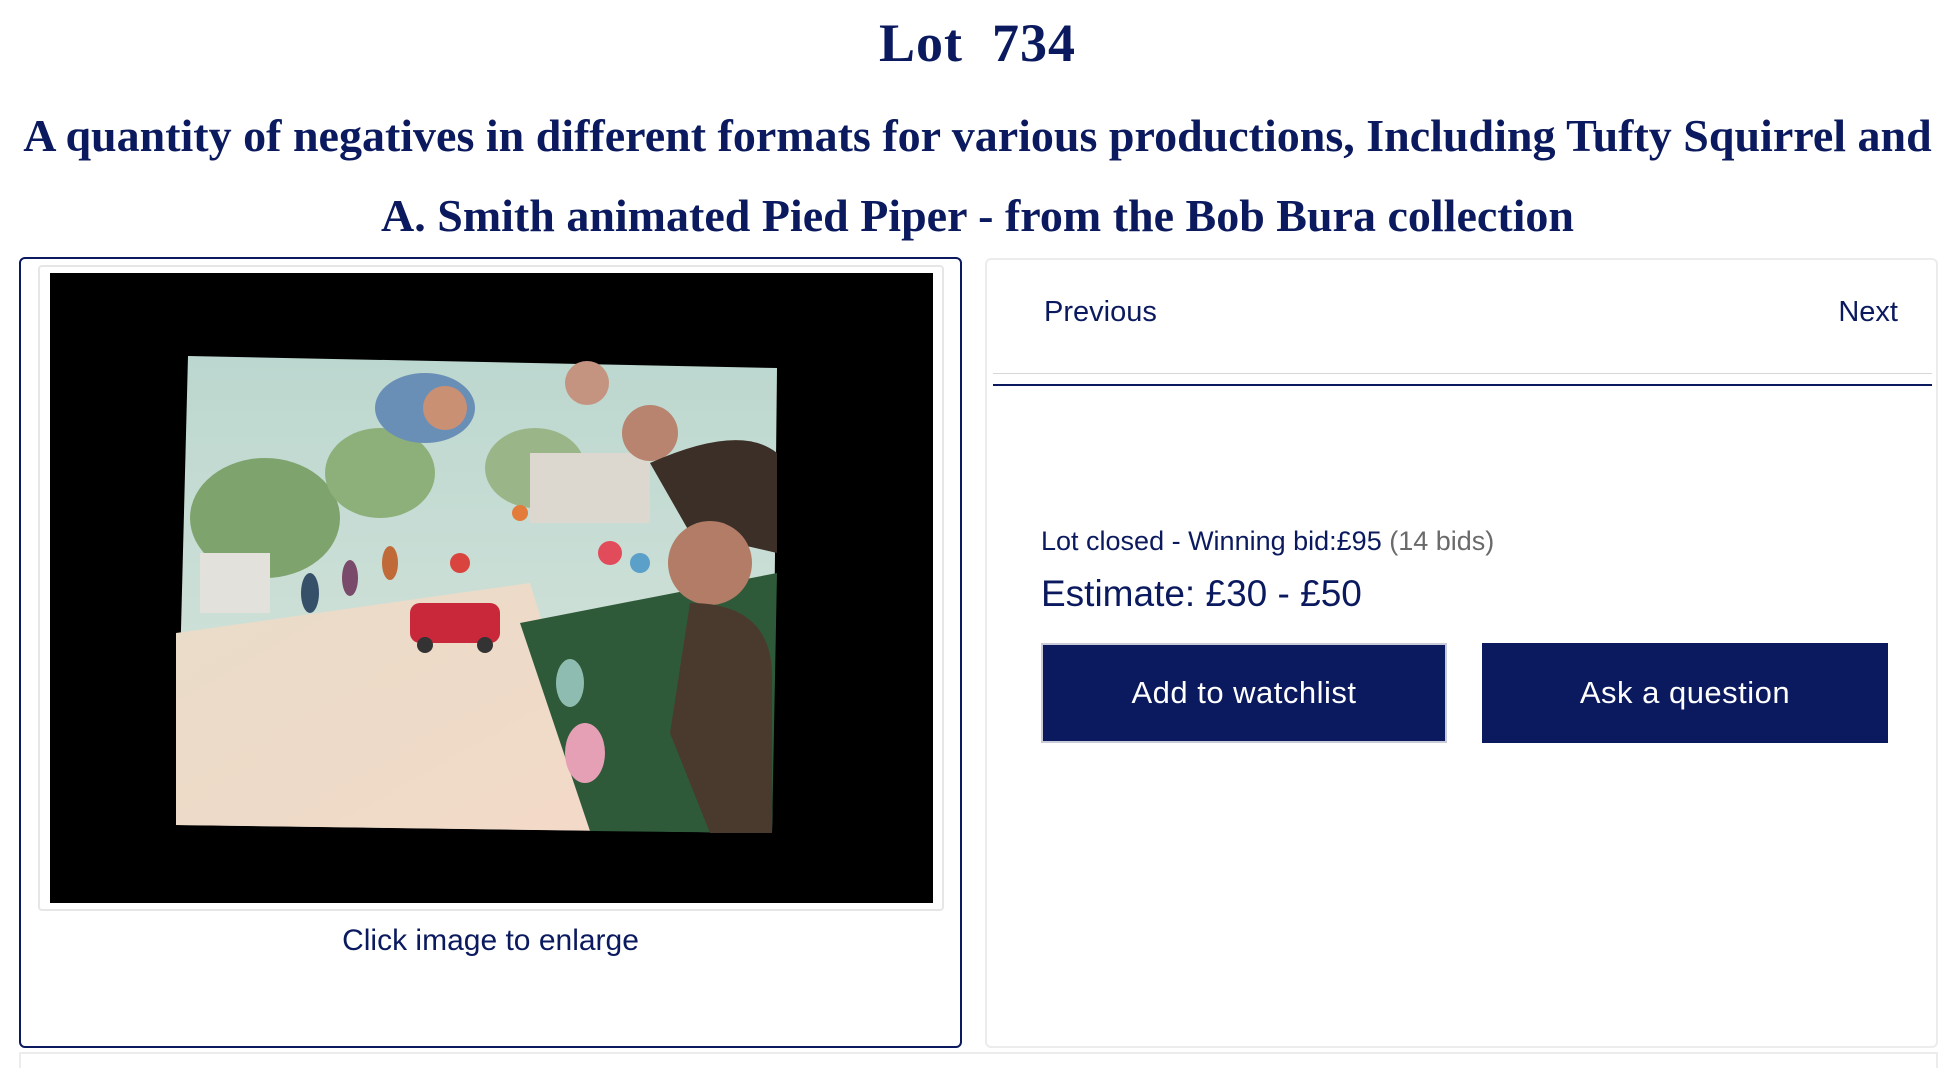 The height and width of the screenshot is (1068, 1955). I want to click on previous-lot-link: Previous, so click(1100, 312).